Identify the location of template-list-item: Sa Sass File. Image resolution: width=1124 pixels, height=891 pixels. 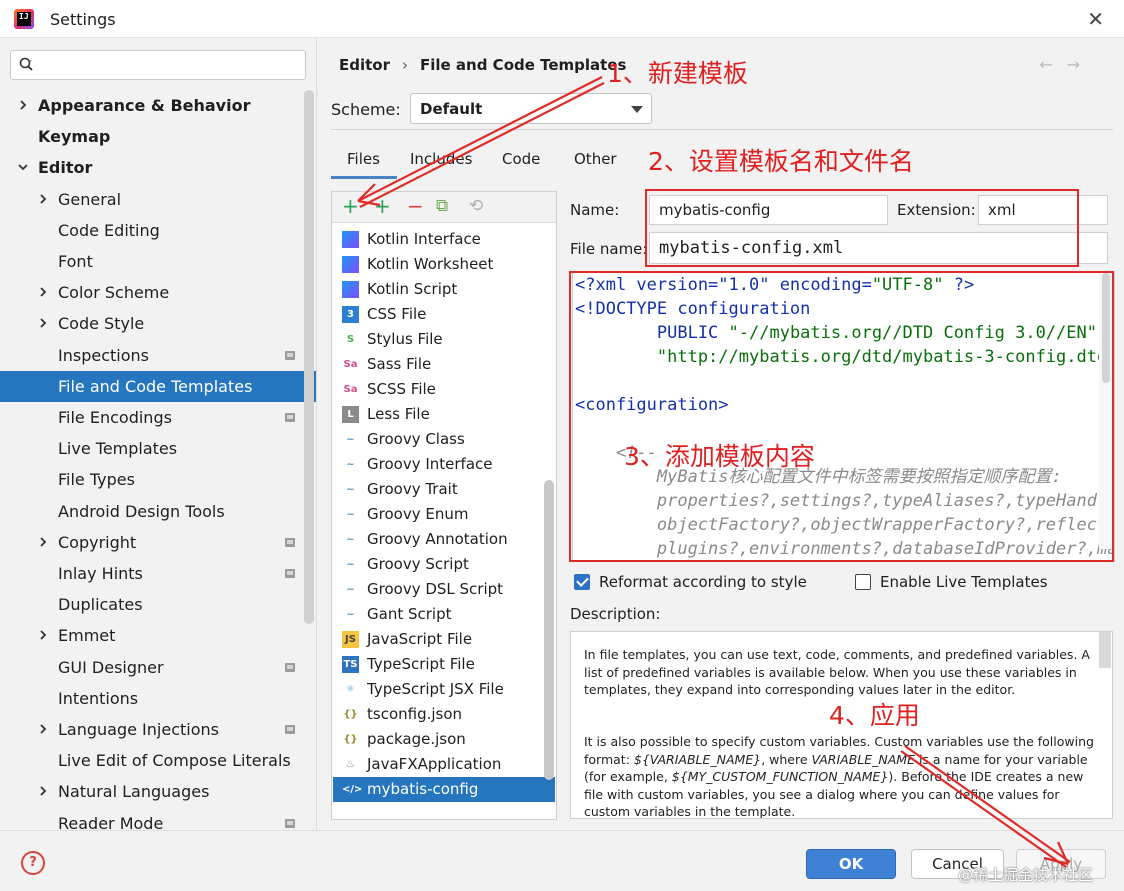
(444, 364).